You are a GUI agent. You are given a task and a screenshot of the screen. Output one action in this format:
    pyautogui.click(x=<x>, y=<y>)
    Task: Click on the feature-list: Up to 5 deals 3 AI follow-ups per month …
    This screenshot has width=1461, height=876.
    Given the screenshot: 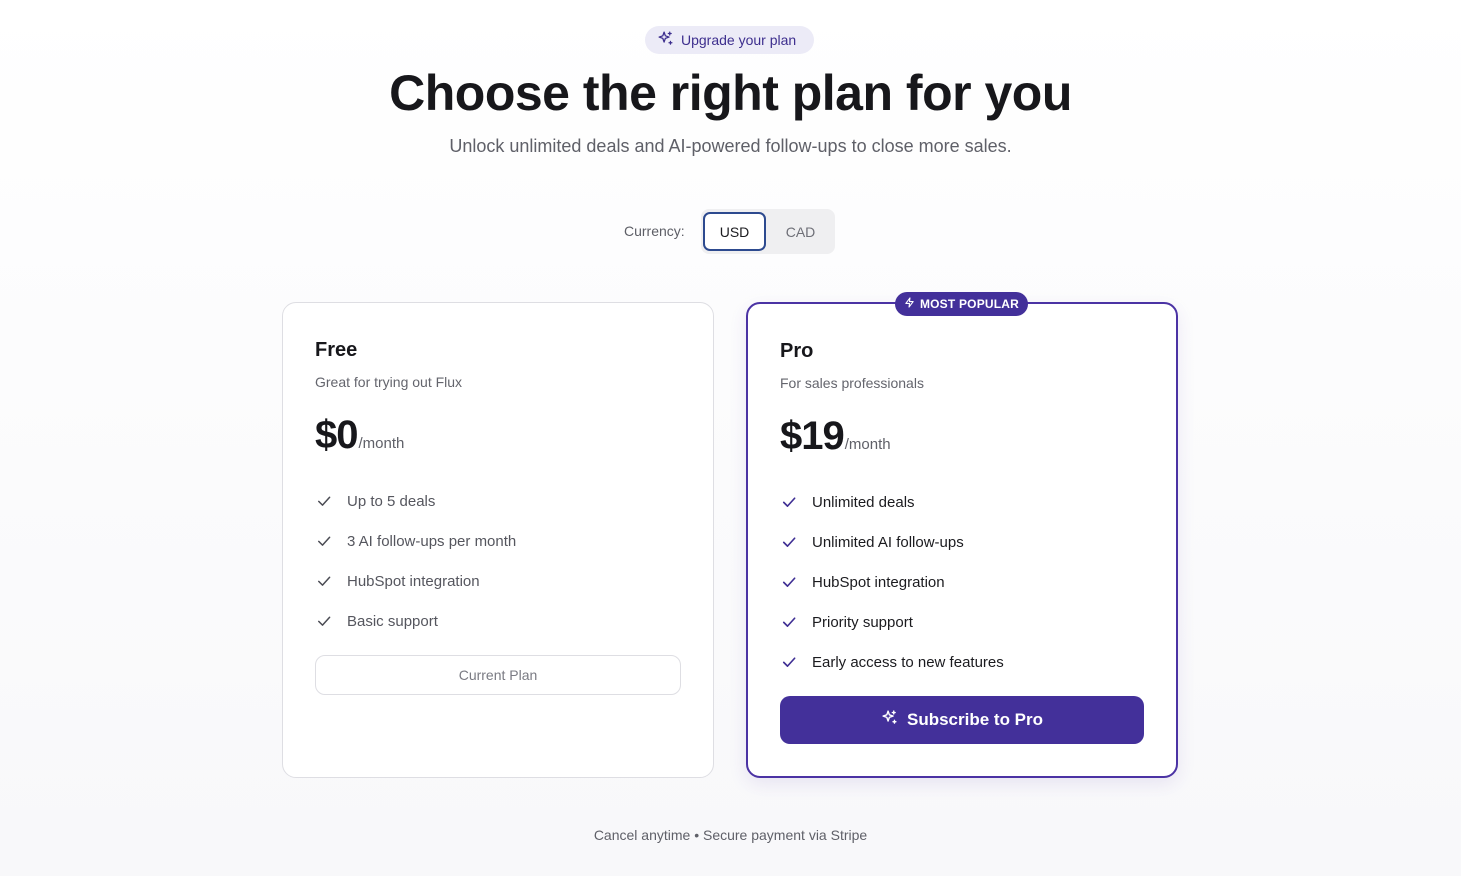 What is the action you would take?
    pyautogui.click(x=415, y=561)
    